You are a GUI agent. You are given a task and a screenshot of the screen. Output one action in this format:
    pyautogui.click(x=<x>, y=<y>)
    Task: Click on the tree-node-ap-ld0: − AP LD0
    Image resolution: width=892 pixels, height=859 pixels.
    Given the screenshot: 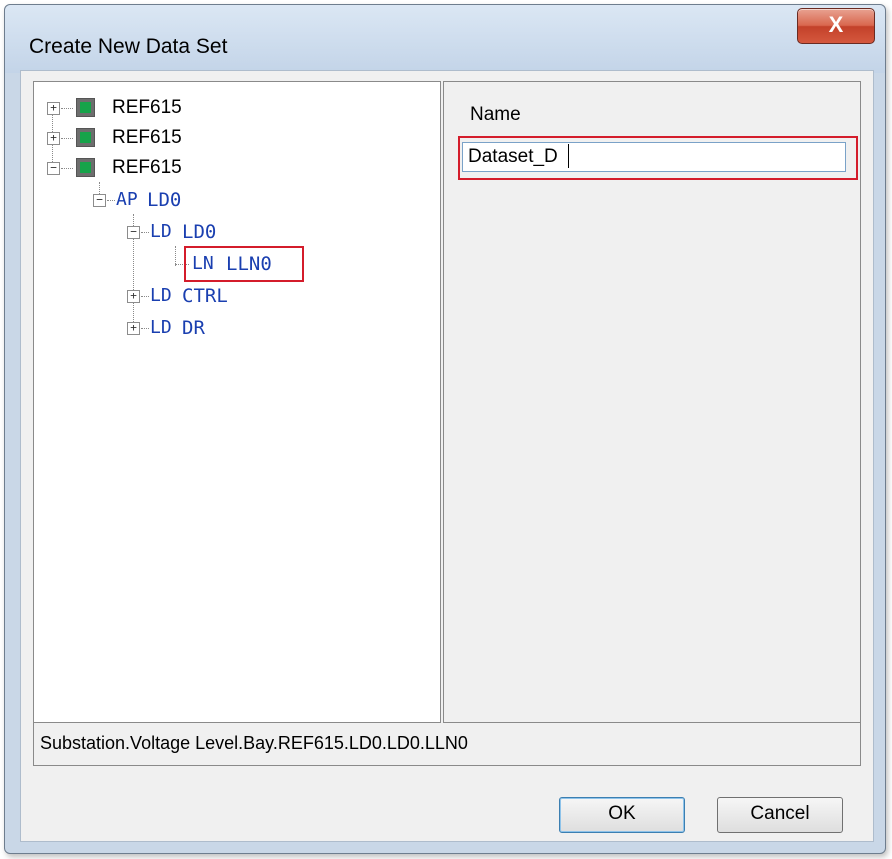 What is the action you would take?
    pyautogui.click(x=234, y=200)
    